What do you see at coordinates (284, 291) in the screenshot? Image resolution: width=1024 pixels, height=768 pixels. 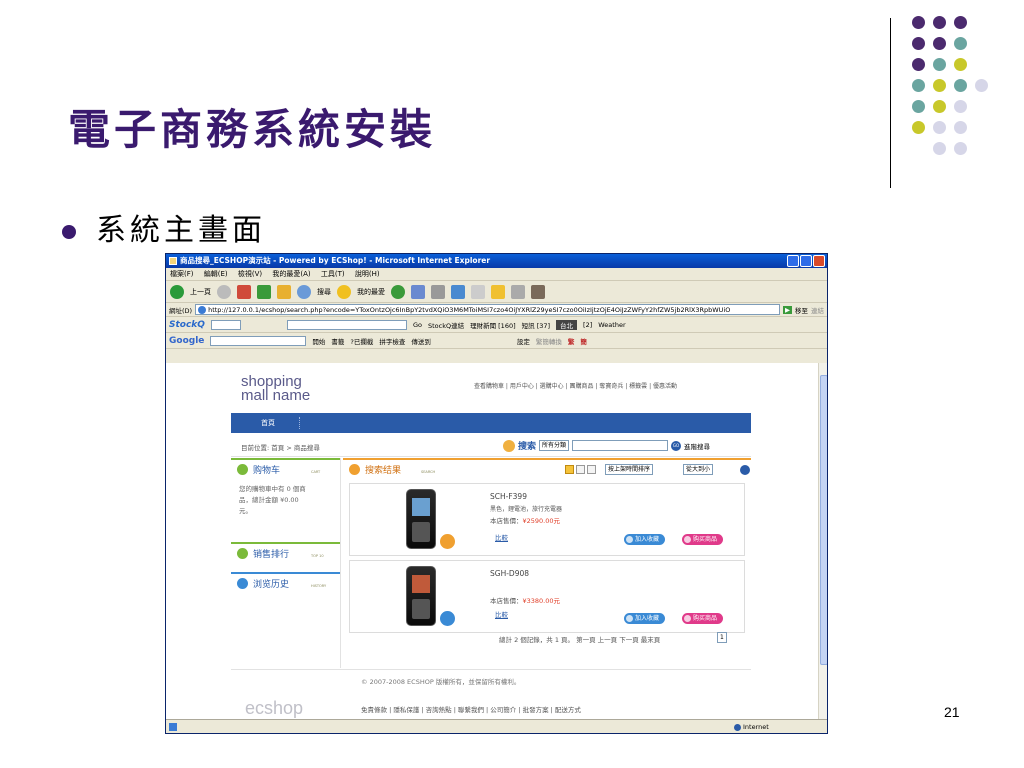 I see `home-icon` at bounding box center [284, 291].